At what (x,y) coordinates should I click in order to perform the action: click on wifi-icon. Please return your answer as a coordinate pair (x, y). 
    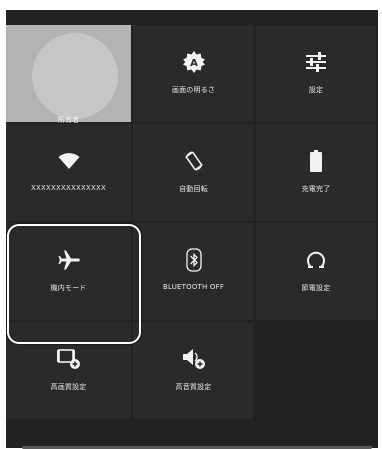
    Looking at the image, I should click on (68, 161).